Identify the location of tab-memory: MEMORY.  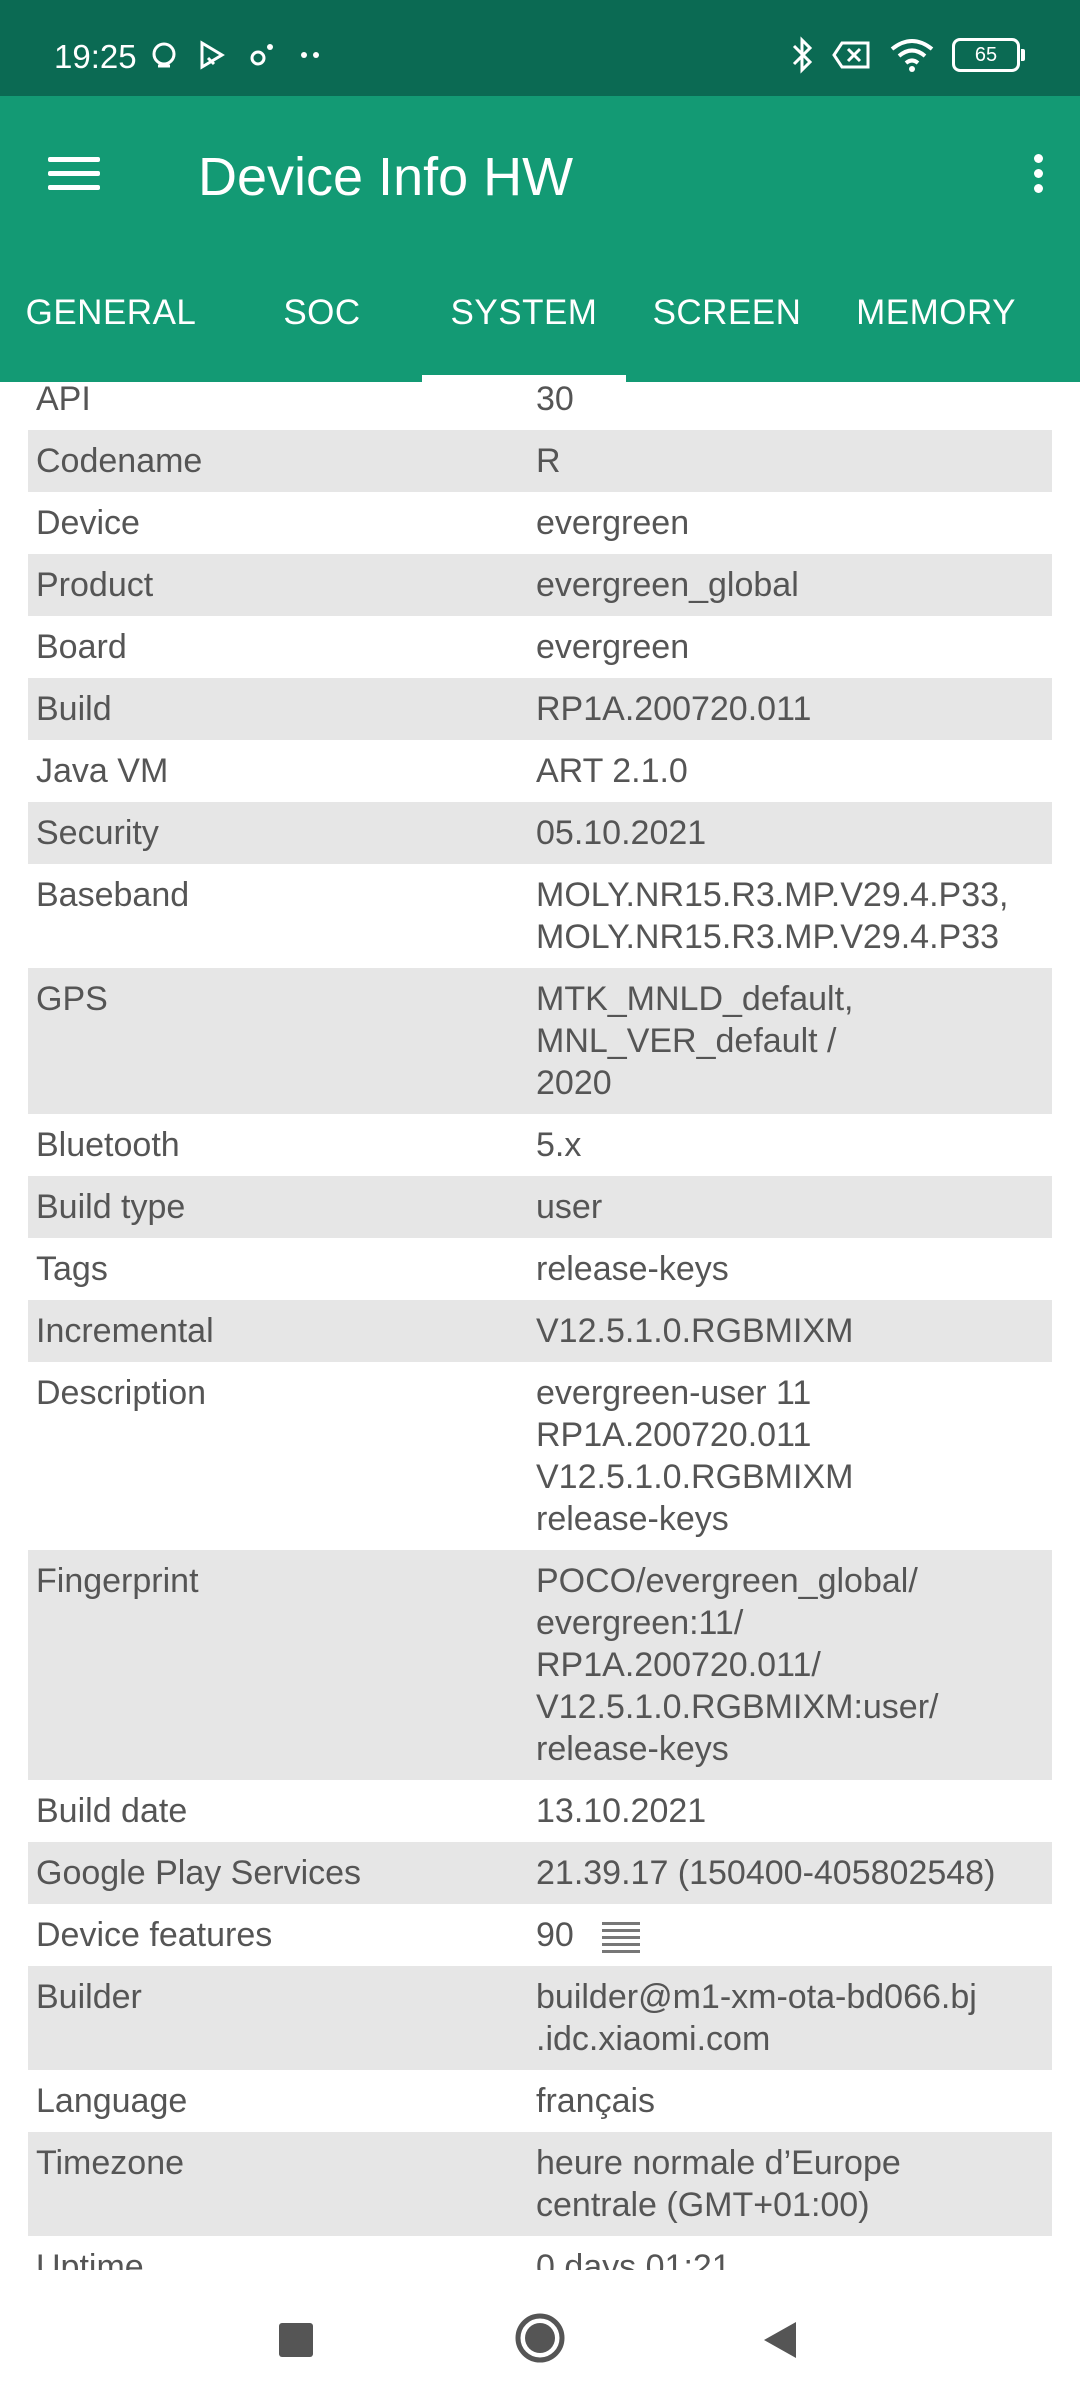
(936, 334).